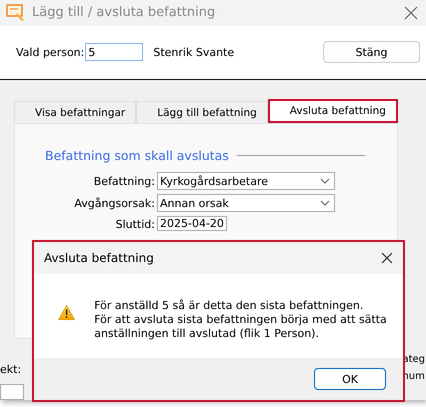 Image resolution: width=426 pixels, height=407 pixels. I want to click on tab: Avsluta befattning, so click(333, 111).